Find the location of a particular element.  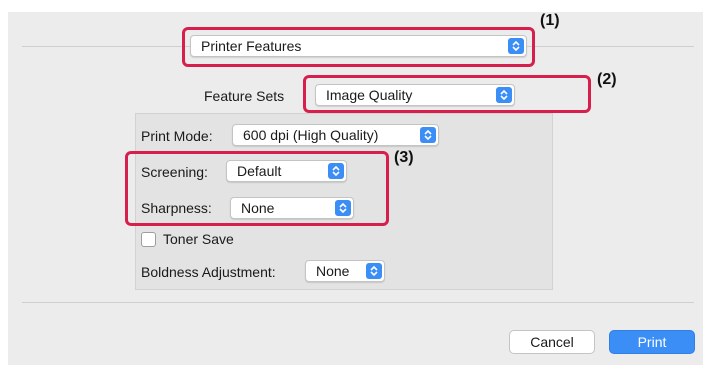

feature-sets-popup: Image Quality is located at coordinates (415, 95).